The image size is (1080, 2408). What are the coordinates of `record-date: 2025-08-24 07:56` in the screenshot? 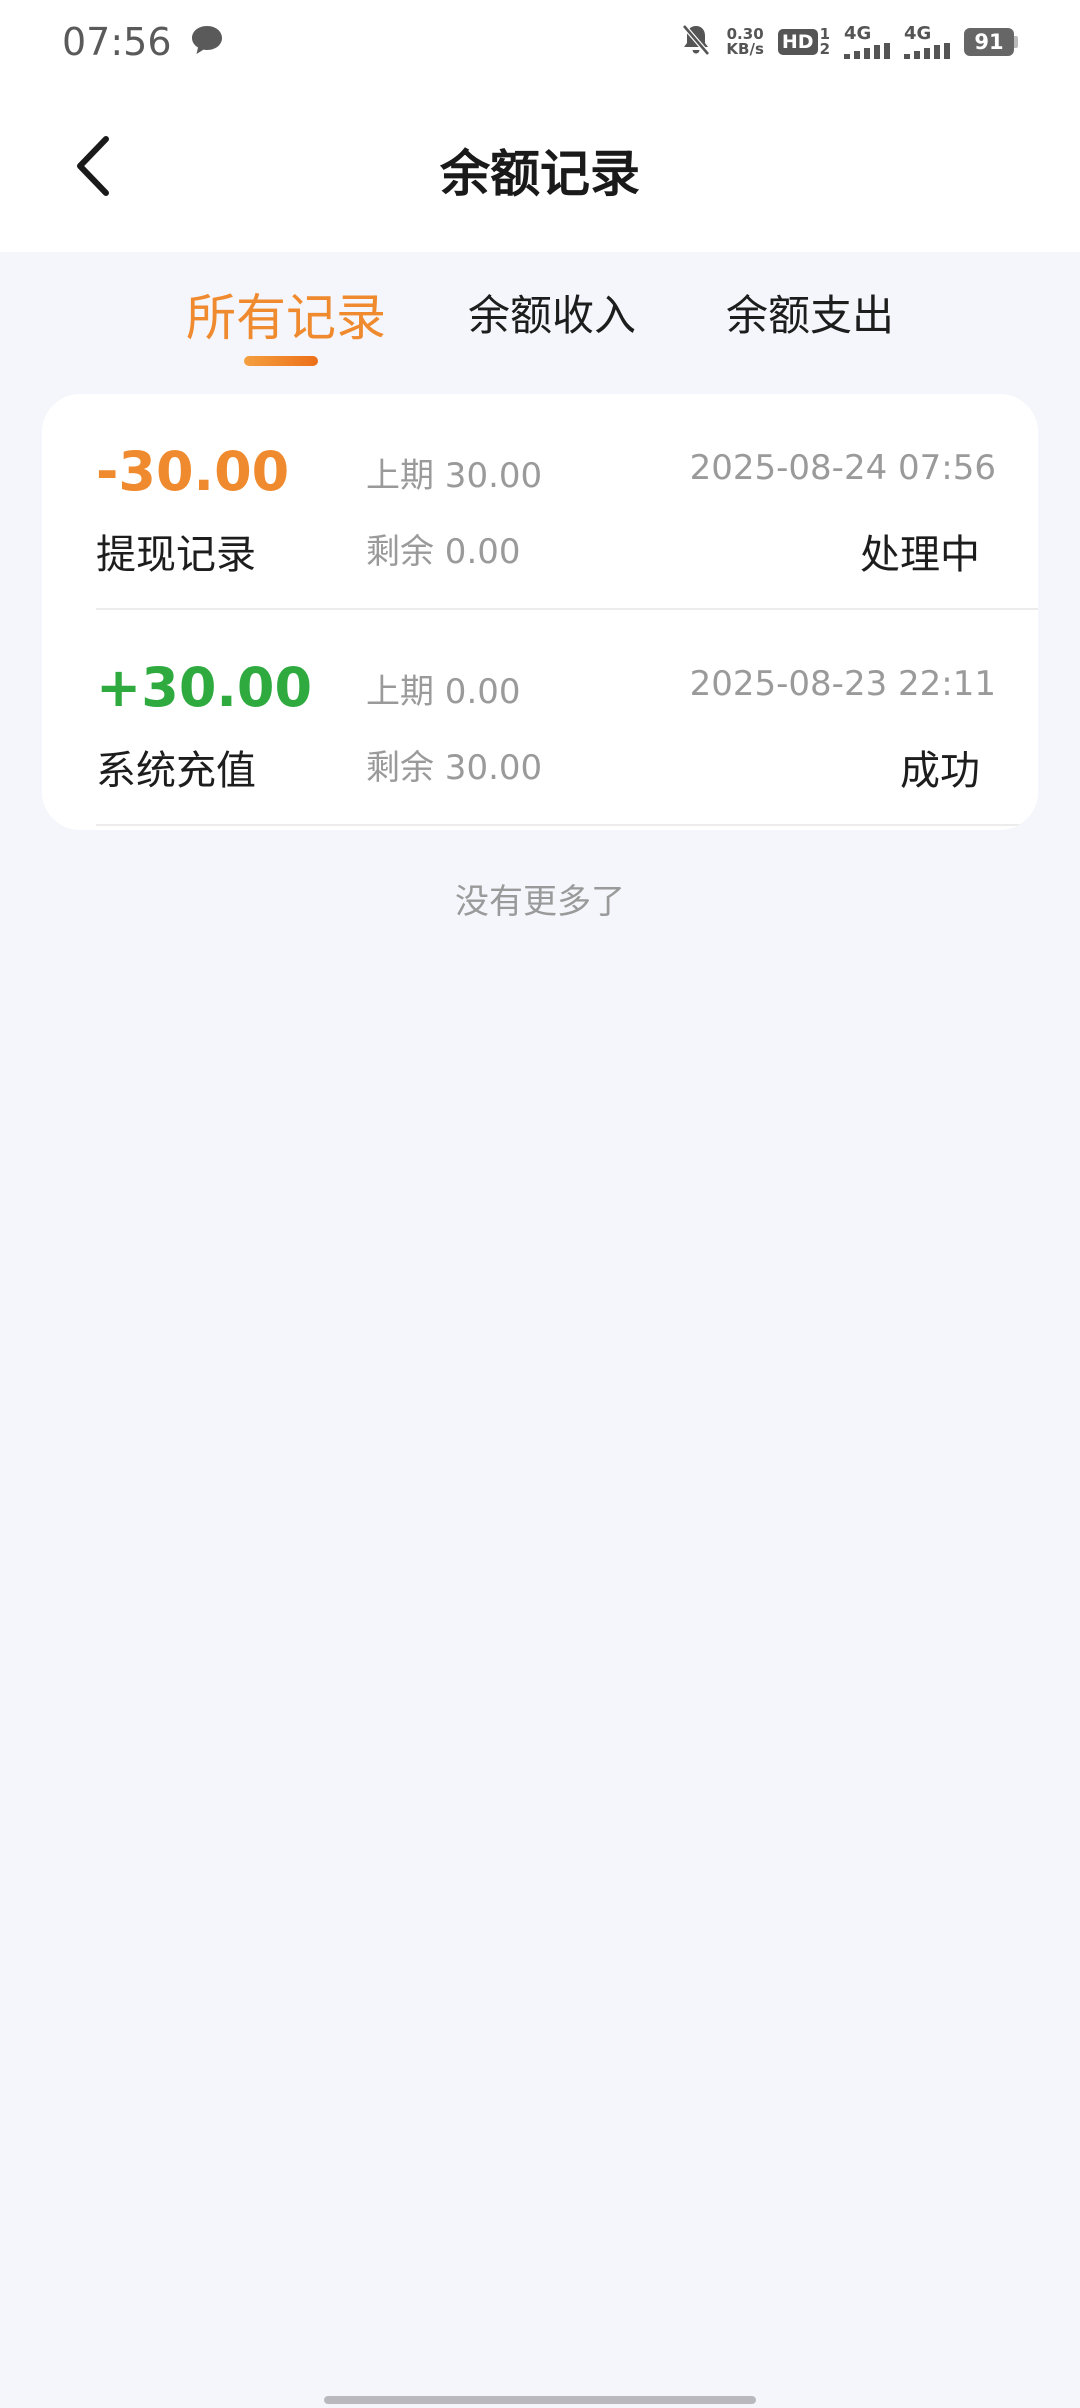 It's located at (842, 468).